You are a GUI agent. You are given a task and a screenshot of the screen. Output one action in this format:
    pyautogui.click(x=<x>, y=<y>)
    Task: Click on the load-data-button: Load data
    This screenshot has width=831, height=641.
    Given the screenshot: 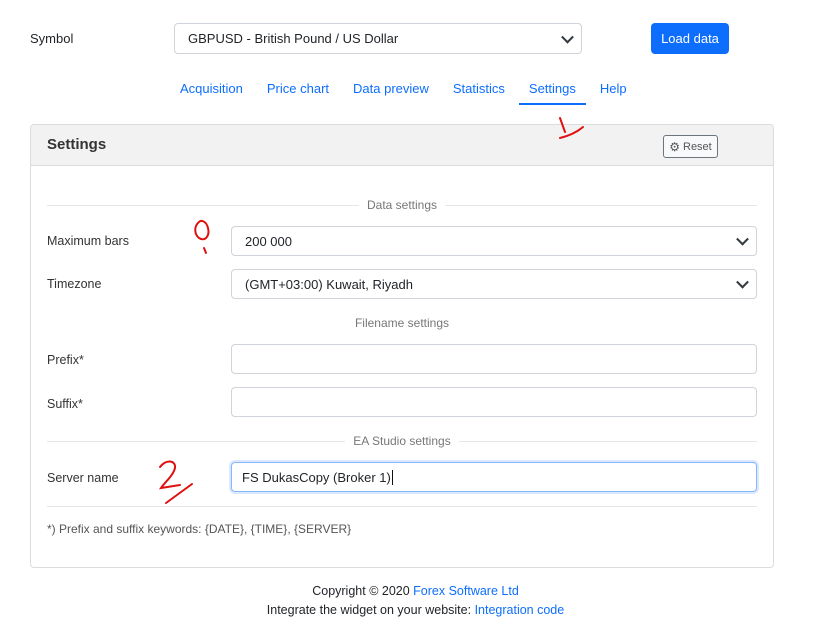 What is the action you would take?
    pyautogui.click(x=690, y=38)
    